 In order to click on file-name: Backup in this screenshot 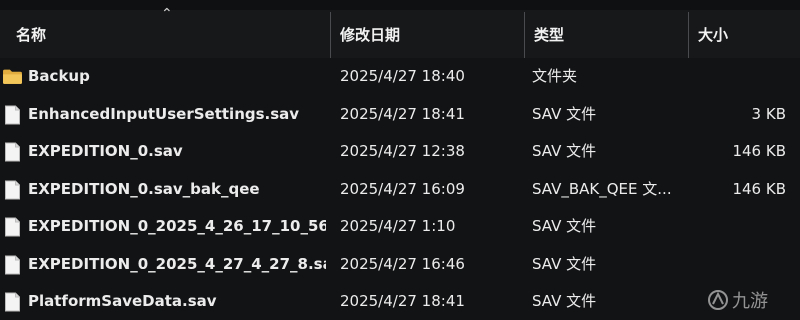, I will do `click(59, 76)`.